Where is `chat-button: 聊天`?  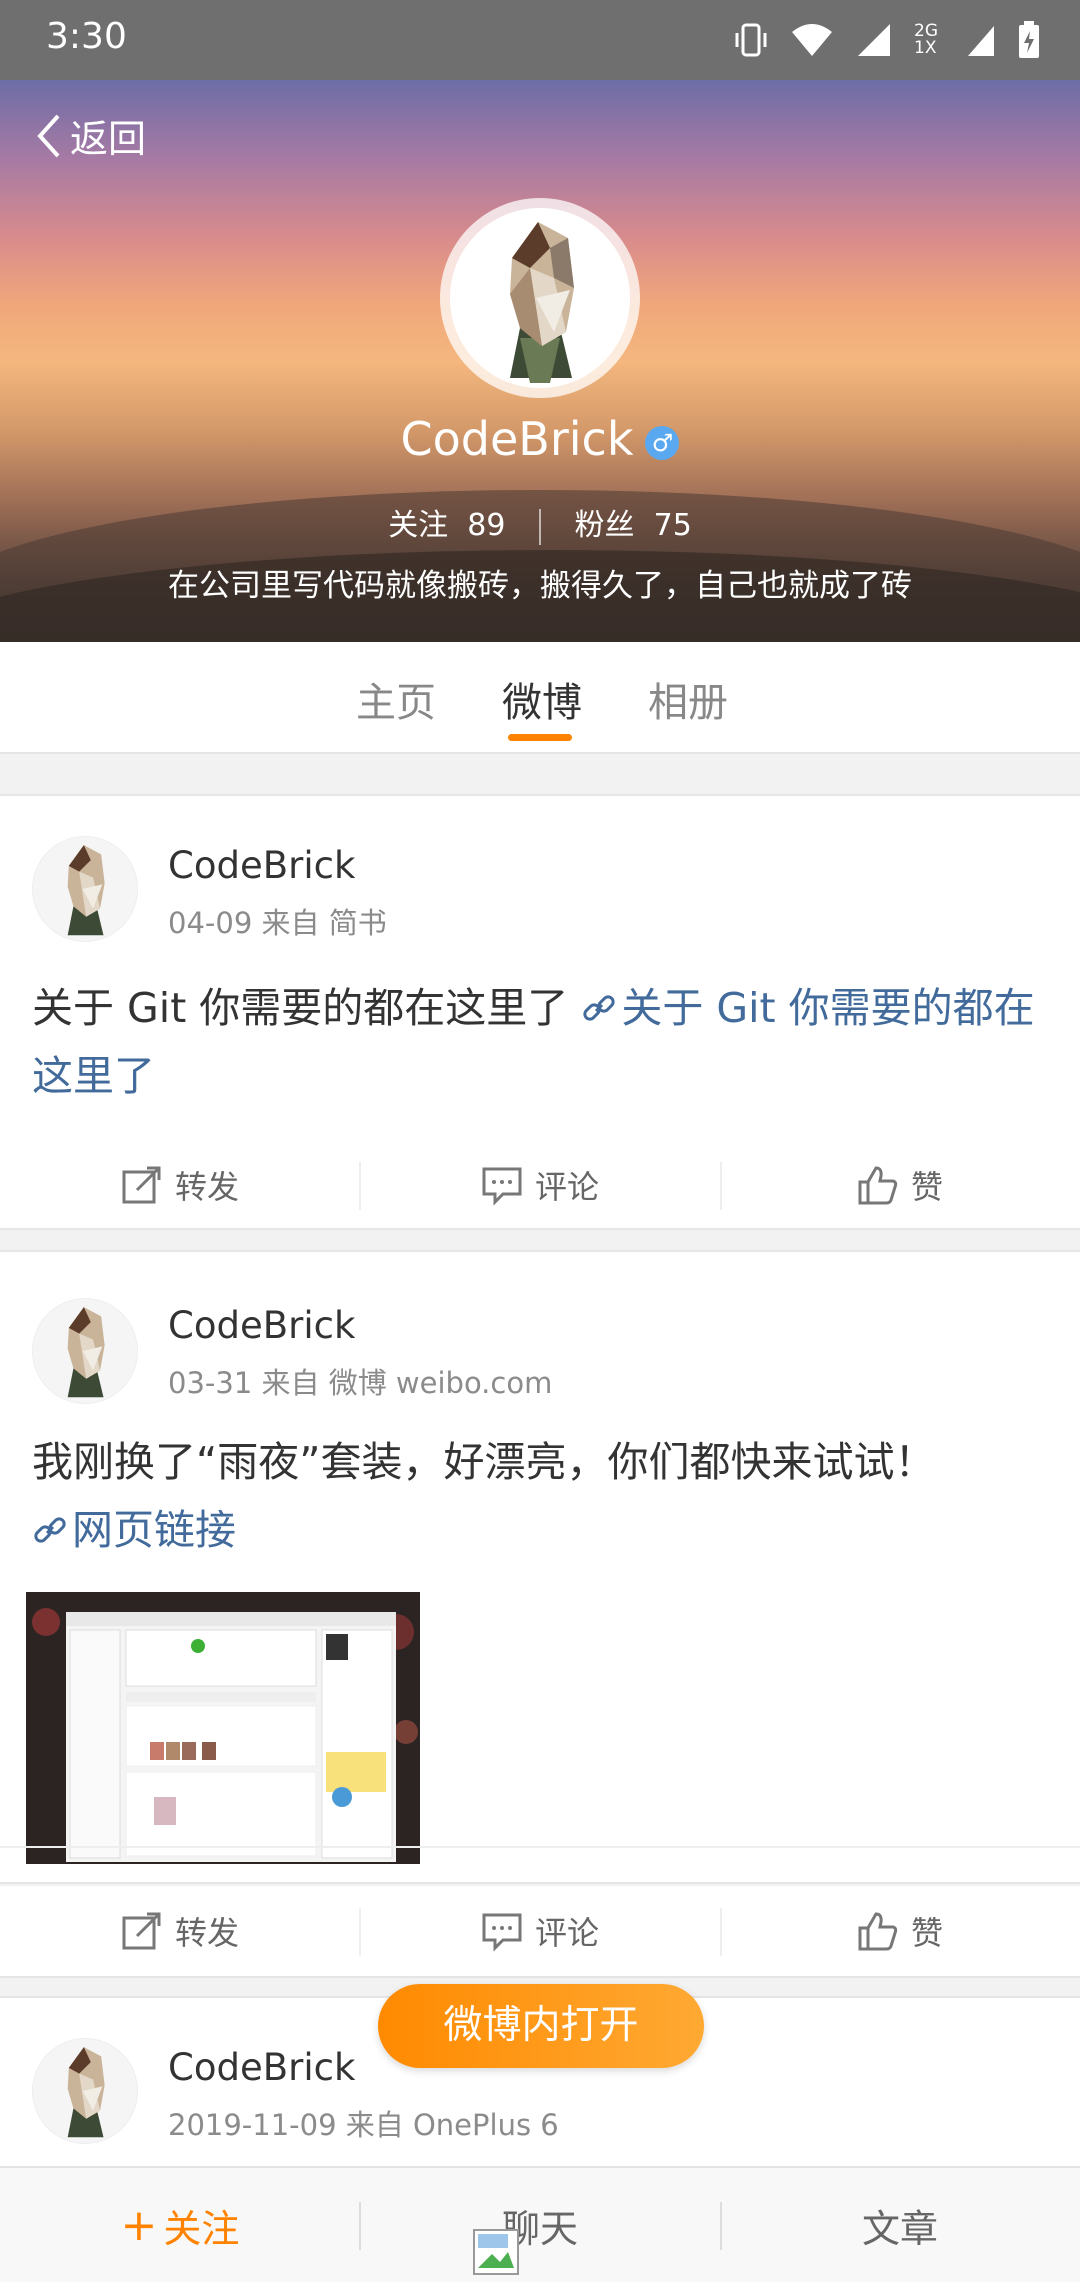
chat-button: 聊天 is located at coordinates (540, 2225).